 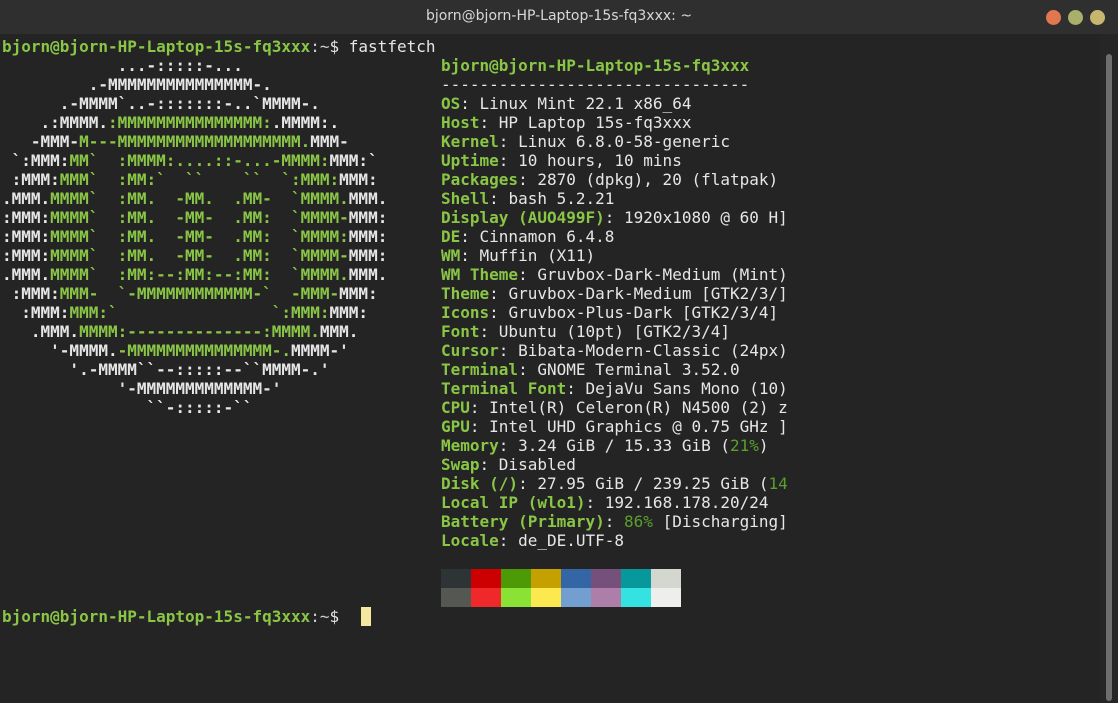 What do you see at coordinates (353, 160) in the screenshot?
I see `logo-segment: MMM:`` at bounding box center [353, 160].